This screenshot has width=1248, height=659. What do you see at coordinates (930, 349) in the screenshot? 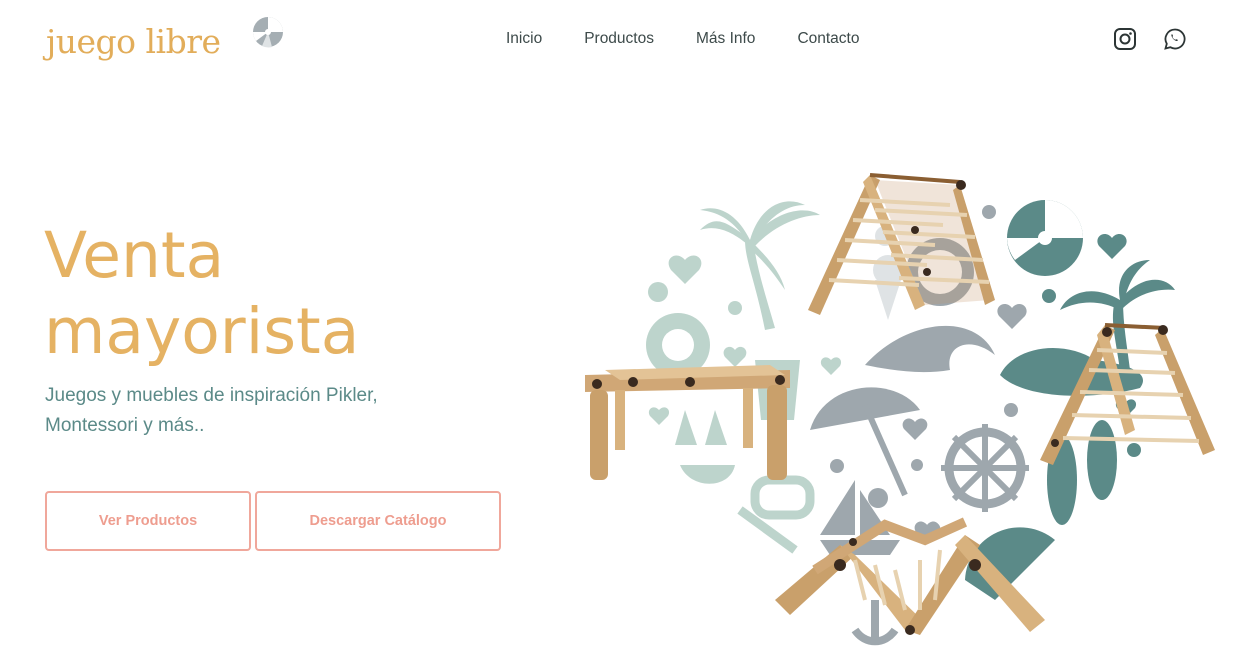
I see `wave-icon` at bounding box center [930, 349].